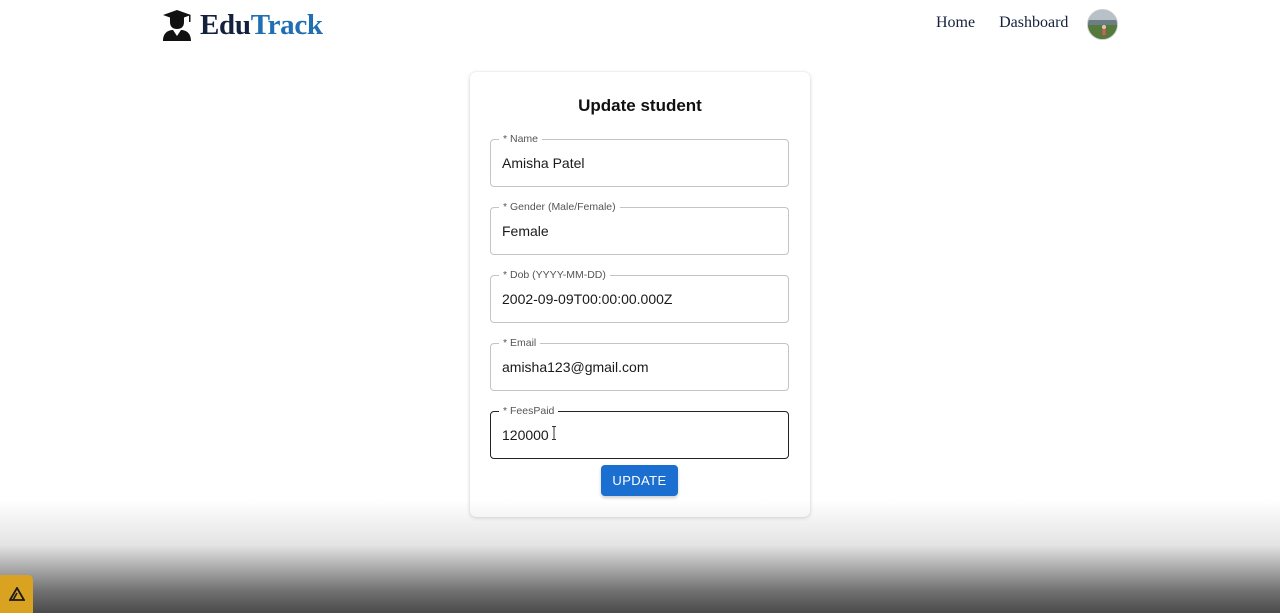 Image resolution: width=1280 pixels, height=613 pixels. I want to click on gender-input, so click(637, 231).